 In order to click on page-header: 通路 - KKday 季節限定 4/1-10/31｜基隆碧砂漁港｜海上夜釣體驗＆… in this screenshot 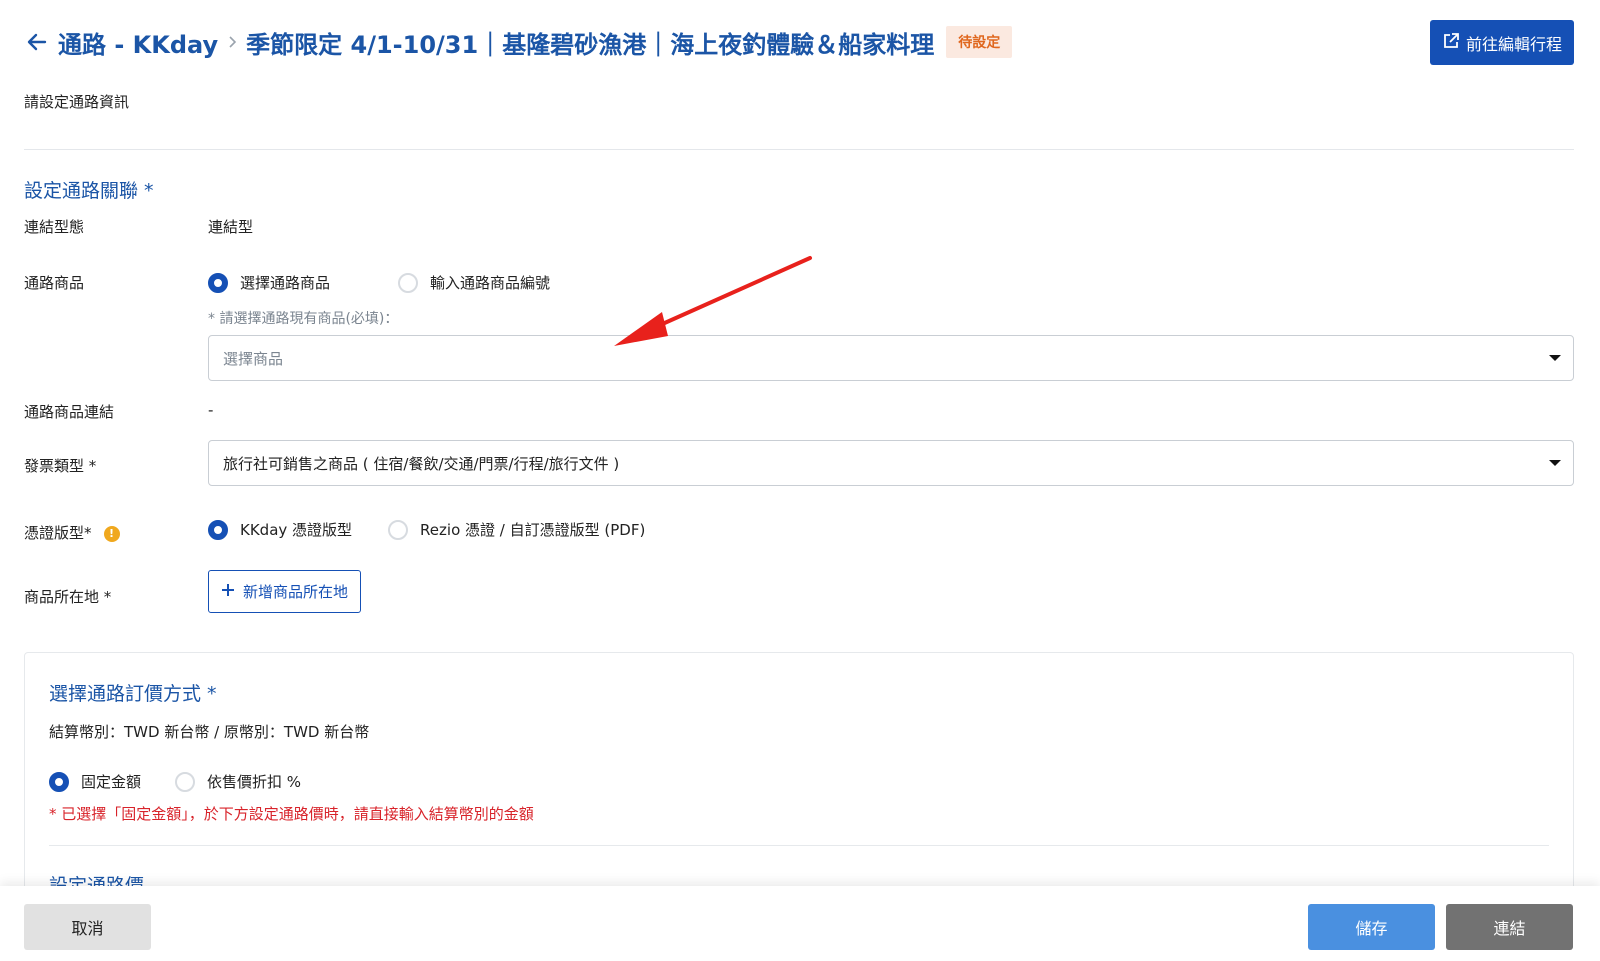, I will do `click(799, 42)`.